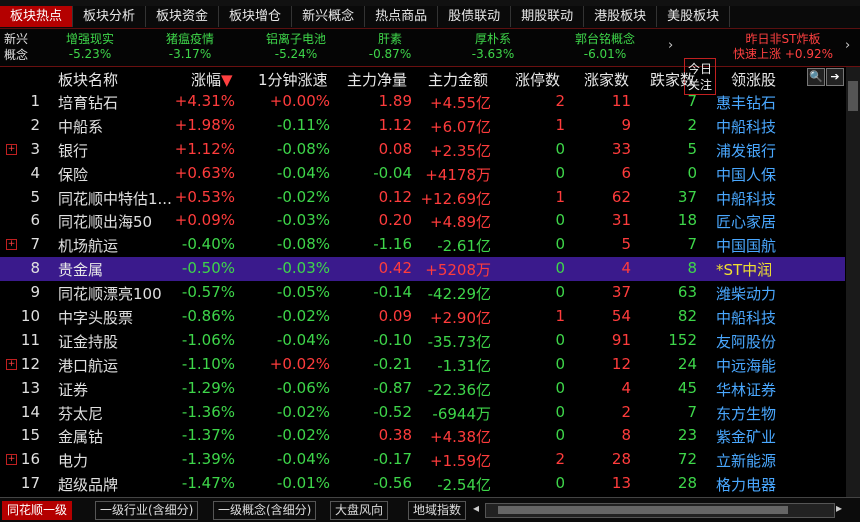 The width and height of the screenshot is (860, 522). Describe the element at coordinates (422, 245) in the screenshot. I see `table-row: +7 机场航运 -0.40% -0.08% -1.16 -2.61亿 0 5 7 中国国航` at that location.